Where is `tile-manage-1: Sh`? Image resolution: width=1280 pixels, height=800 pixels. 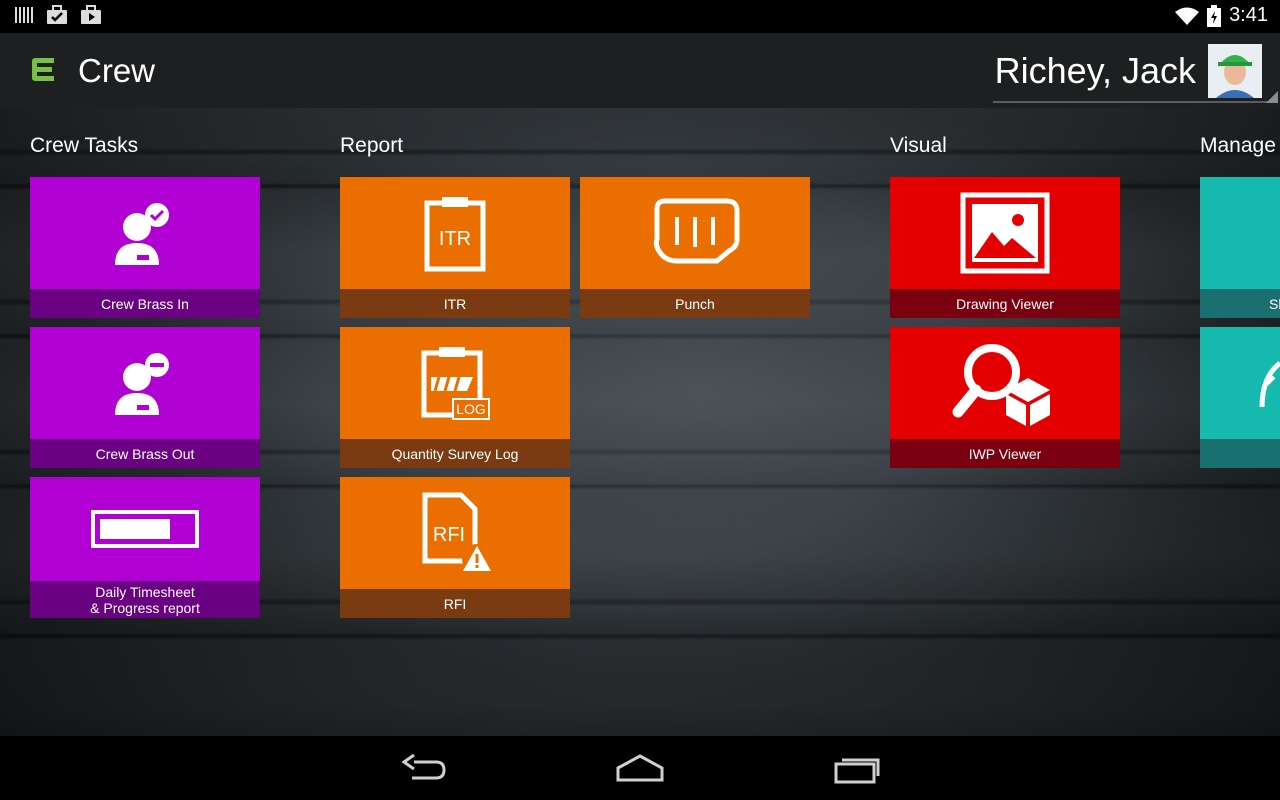
tile-manage-1: Sh is located at coordinates (1240, 247).